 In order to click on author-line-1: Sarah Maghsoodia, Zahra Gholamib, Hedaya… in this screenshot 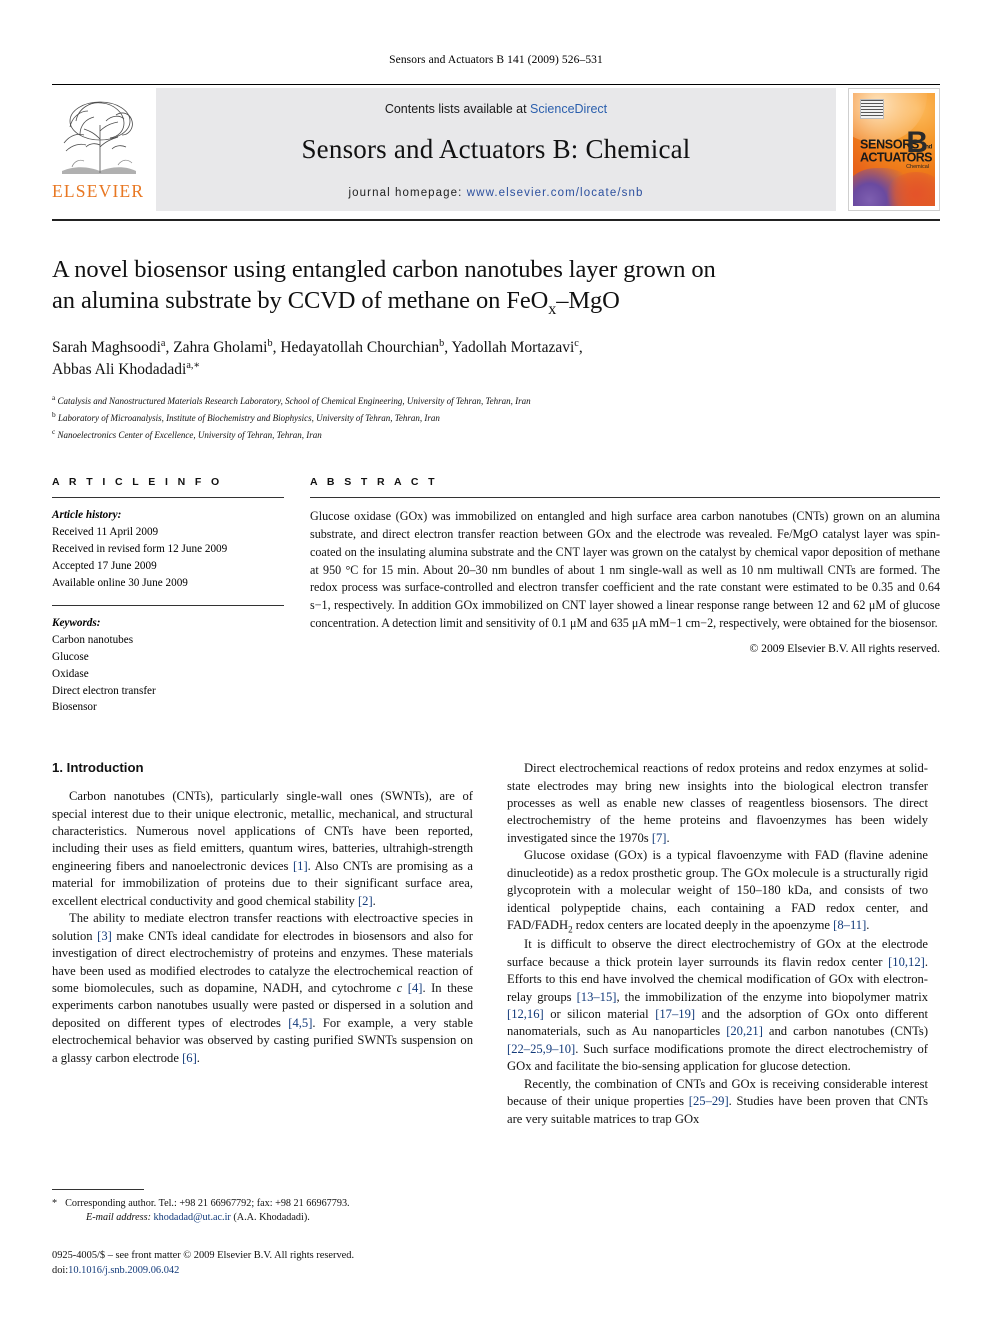, I will do `click(317, 347)`.